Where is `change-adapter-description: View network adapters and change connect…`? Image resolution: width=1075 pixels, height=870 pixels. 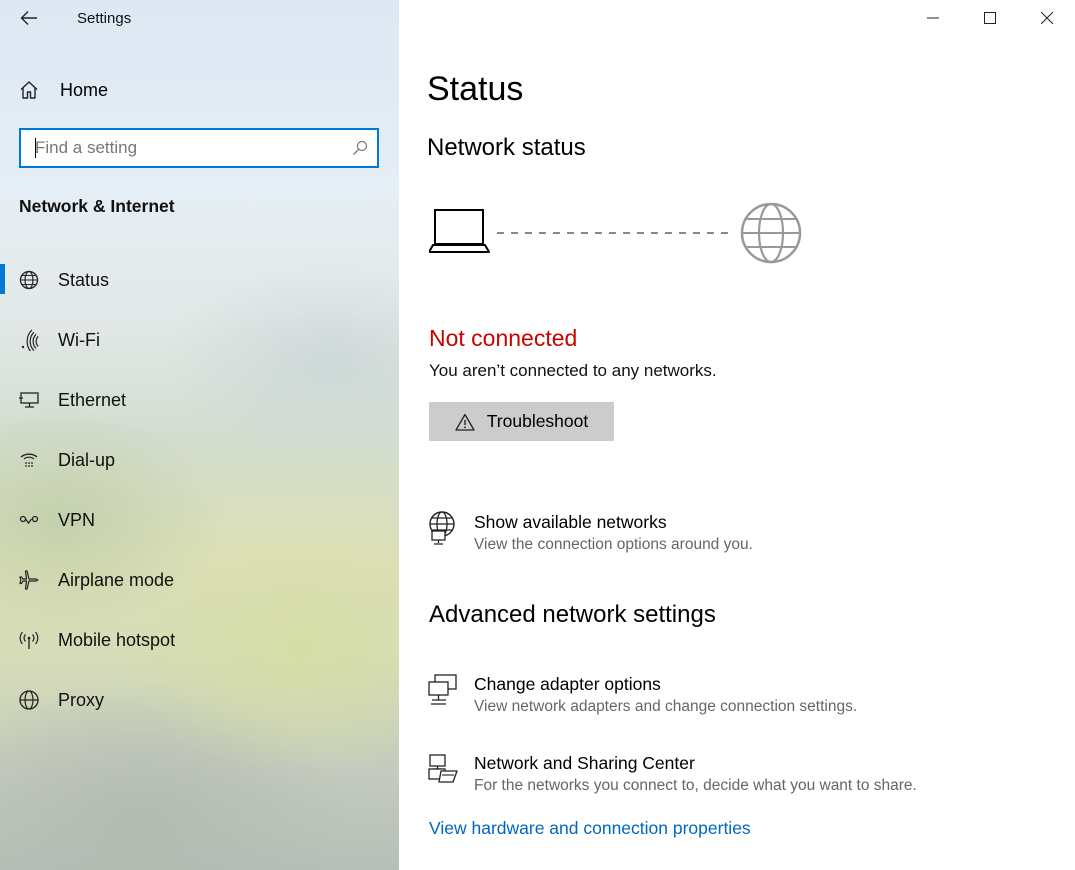 change-adapter-description: View network adapters and change connect… is located at coordinates (666, 706).